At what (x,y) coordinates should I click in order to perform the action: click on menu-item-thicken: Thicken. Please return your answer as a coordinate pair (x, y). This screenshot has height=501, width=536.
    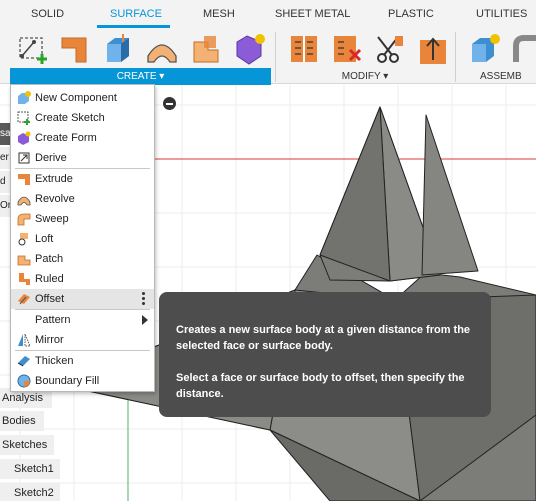
    Looking at the image, I should click on (82, 361).